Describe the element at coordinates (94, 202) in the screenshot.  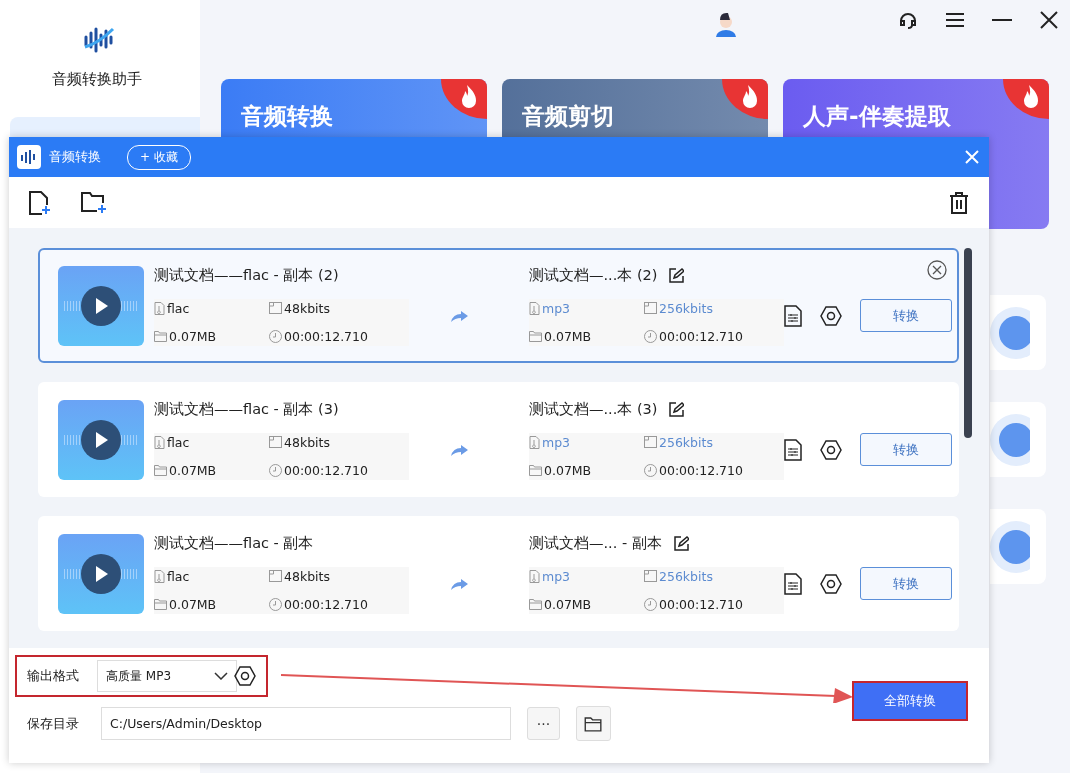
I see `add-folder-icon` at that location.